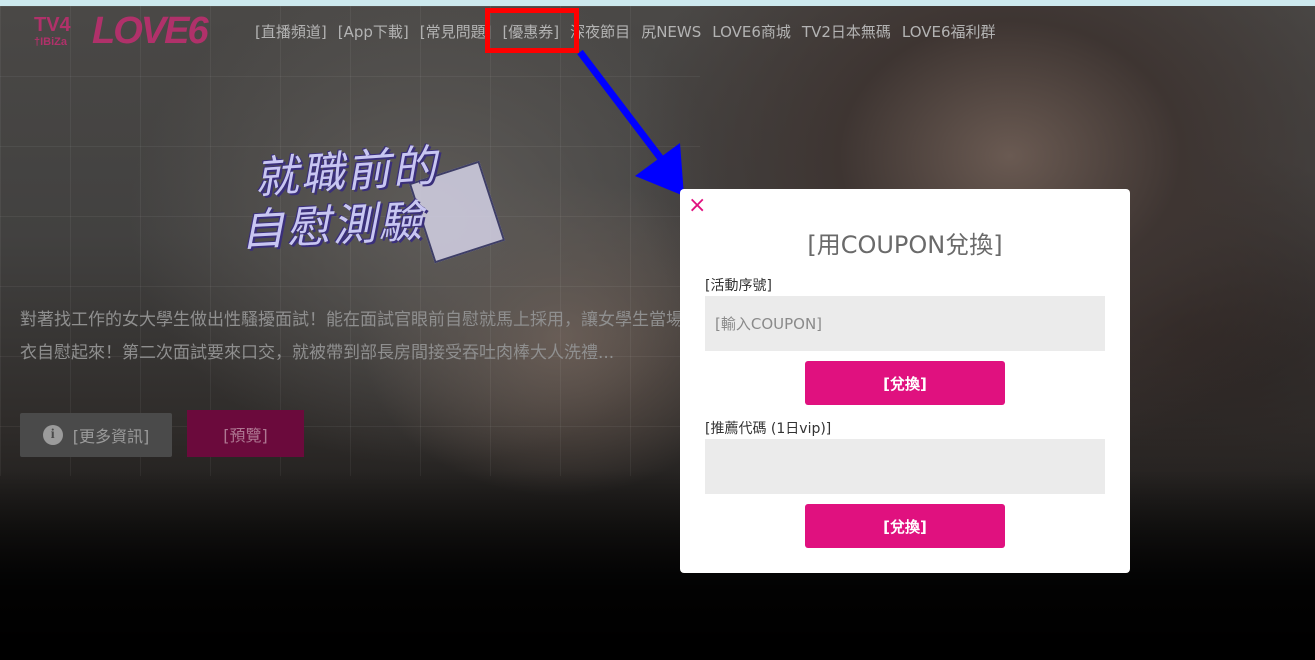 Image resolution: width=1315 pixels, height=660 pixels. What do you see at coordinates (600, 33) in the screenshot?
I see `nav-item-late-night: 深夜節目` at bounding box center [600, 33].